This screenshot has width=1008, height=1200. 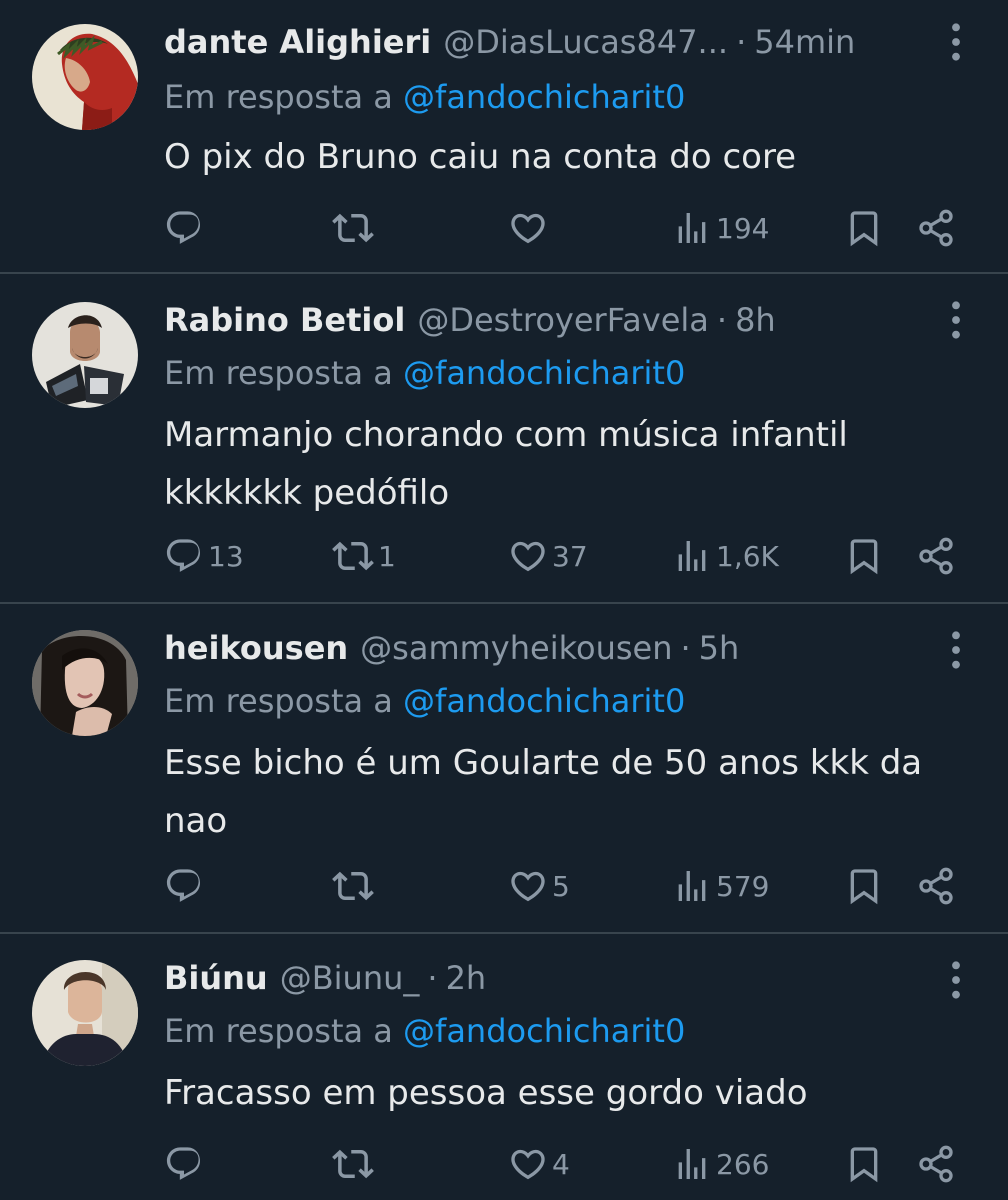 I want to click on views-button: 1,6K, so click(x=725, y=556).